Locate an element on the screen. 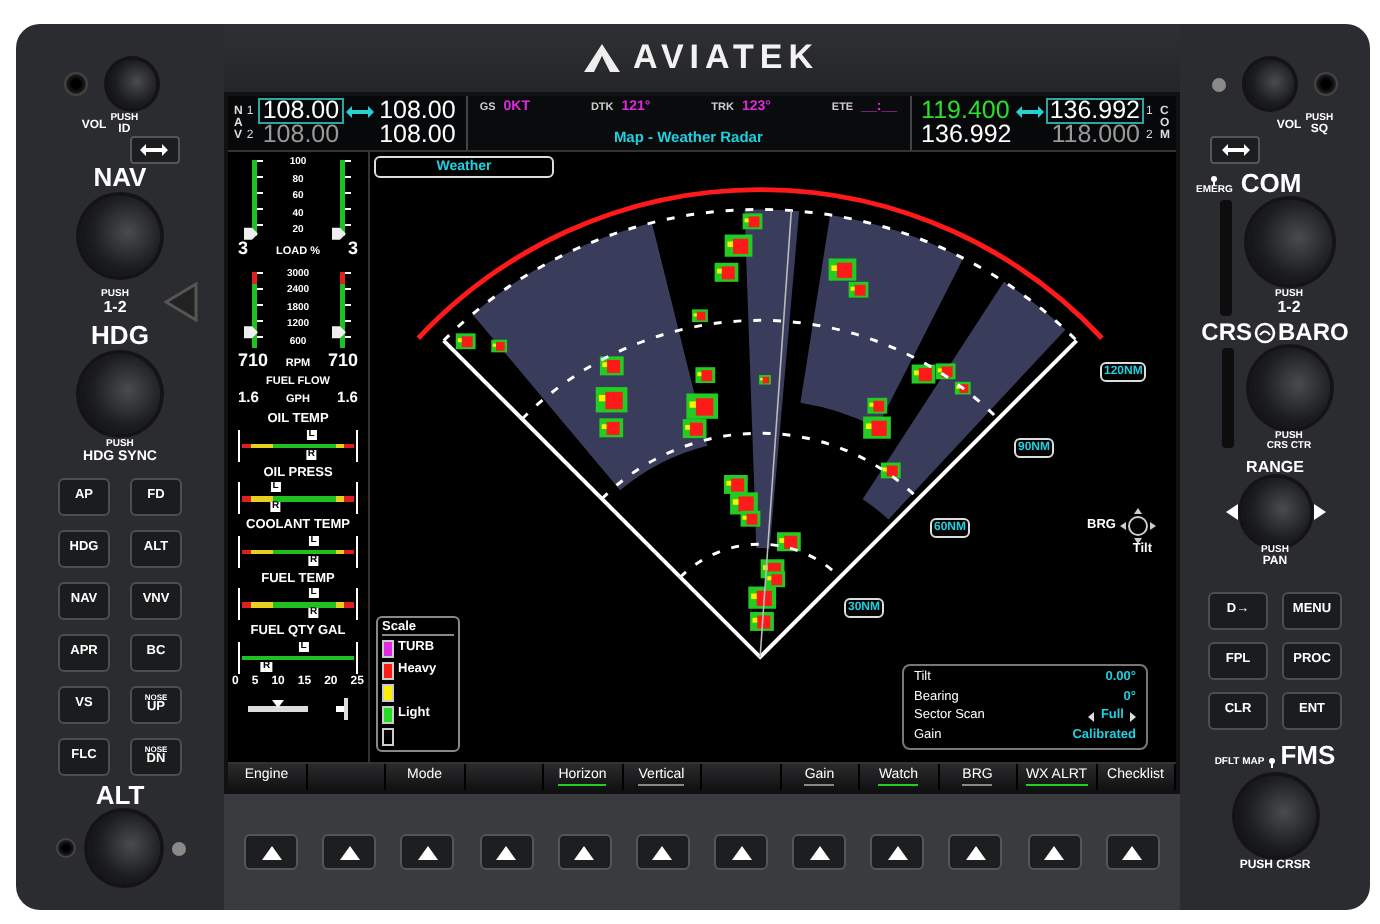 This screenshot has height=924, width=1380. standby-frequency: 118.000 is located at coordinates (1095, 135).